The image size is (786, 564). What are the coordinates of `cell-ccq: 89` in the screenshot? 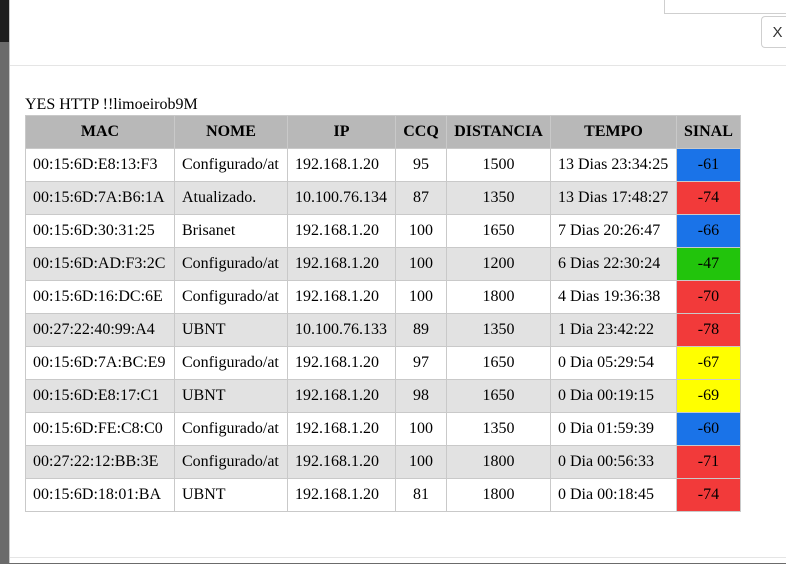 It's located at (421, 330).